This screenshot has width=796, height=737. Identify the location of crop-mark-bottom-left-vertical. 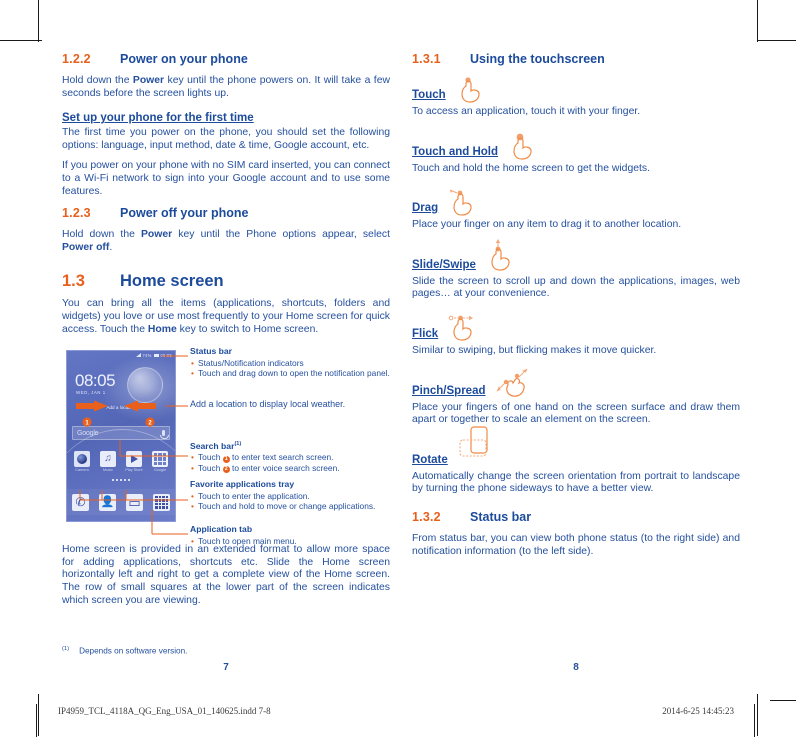
(38, 715).